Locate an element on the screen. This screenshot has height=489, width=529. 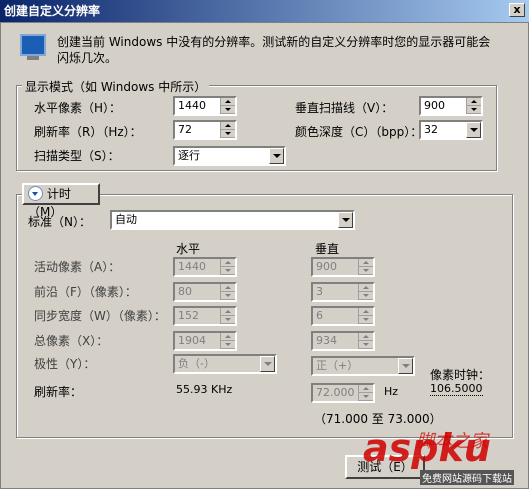
h-pixels-input: 1440 is located at coordinates (205, 106).